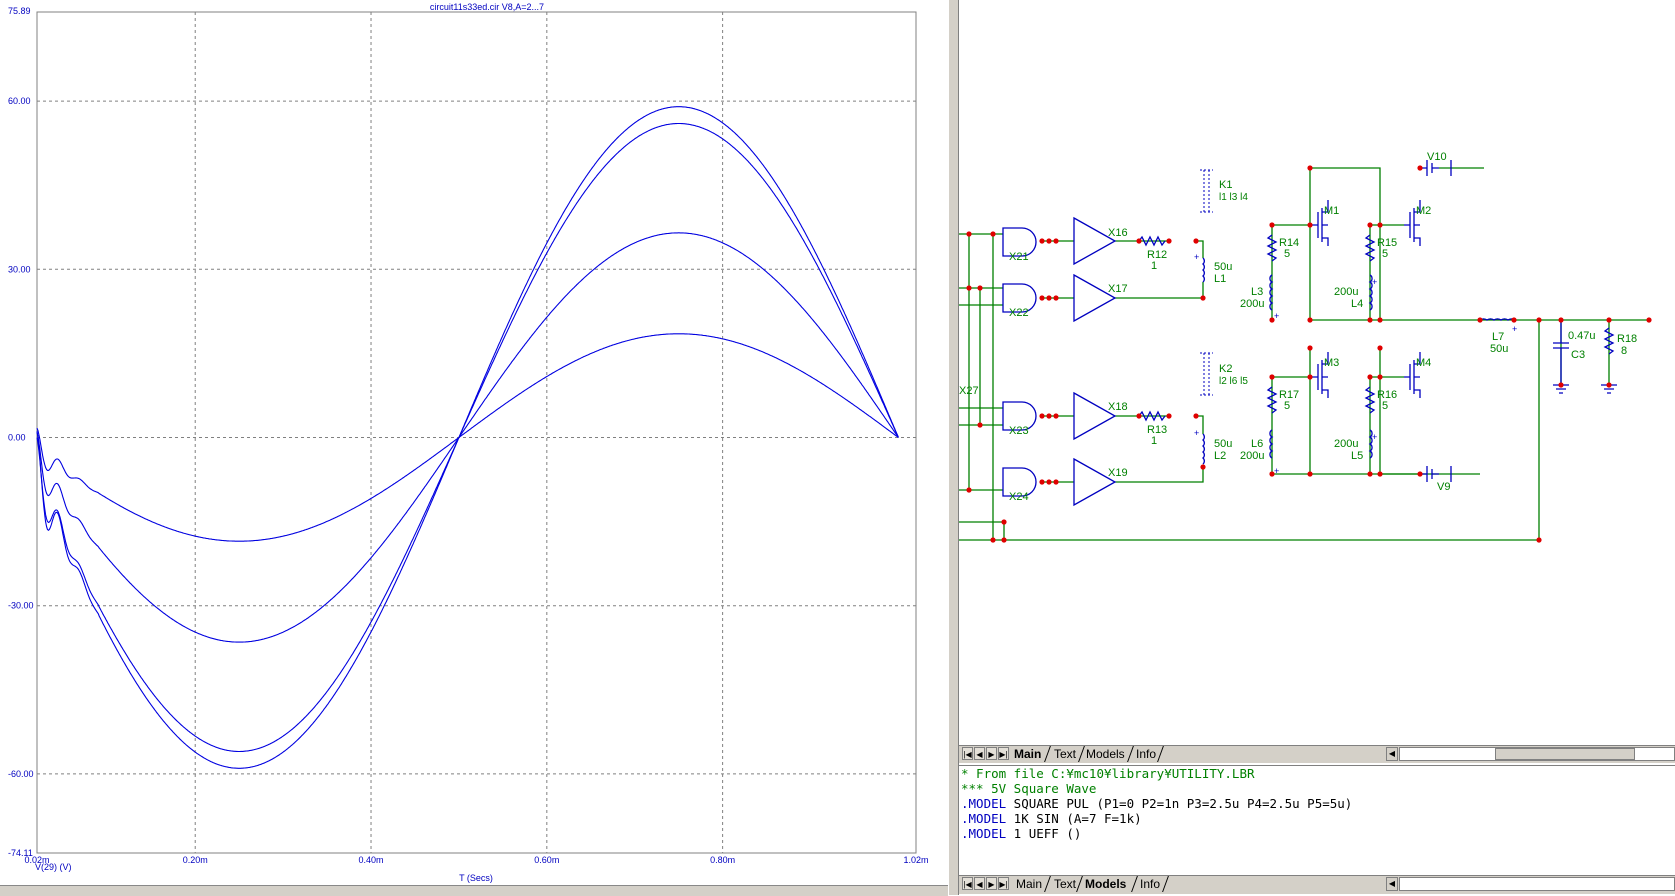 The height and width of the screenshot is (896, 1675). Describe the element at coordinates (967, 753) in the screenshot. I see `first-page-button: |◀` at that location.